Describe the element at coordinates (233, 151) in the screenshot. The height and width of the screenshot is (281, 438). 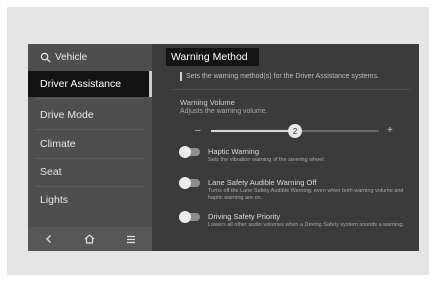
I see `option-title: Haptic Warning` at that location.